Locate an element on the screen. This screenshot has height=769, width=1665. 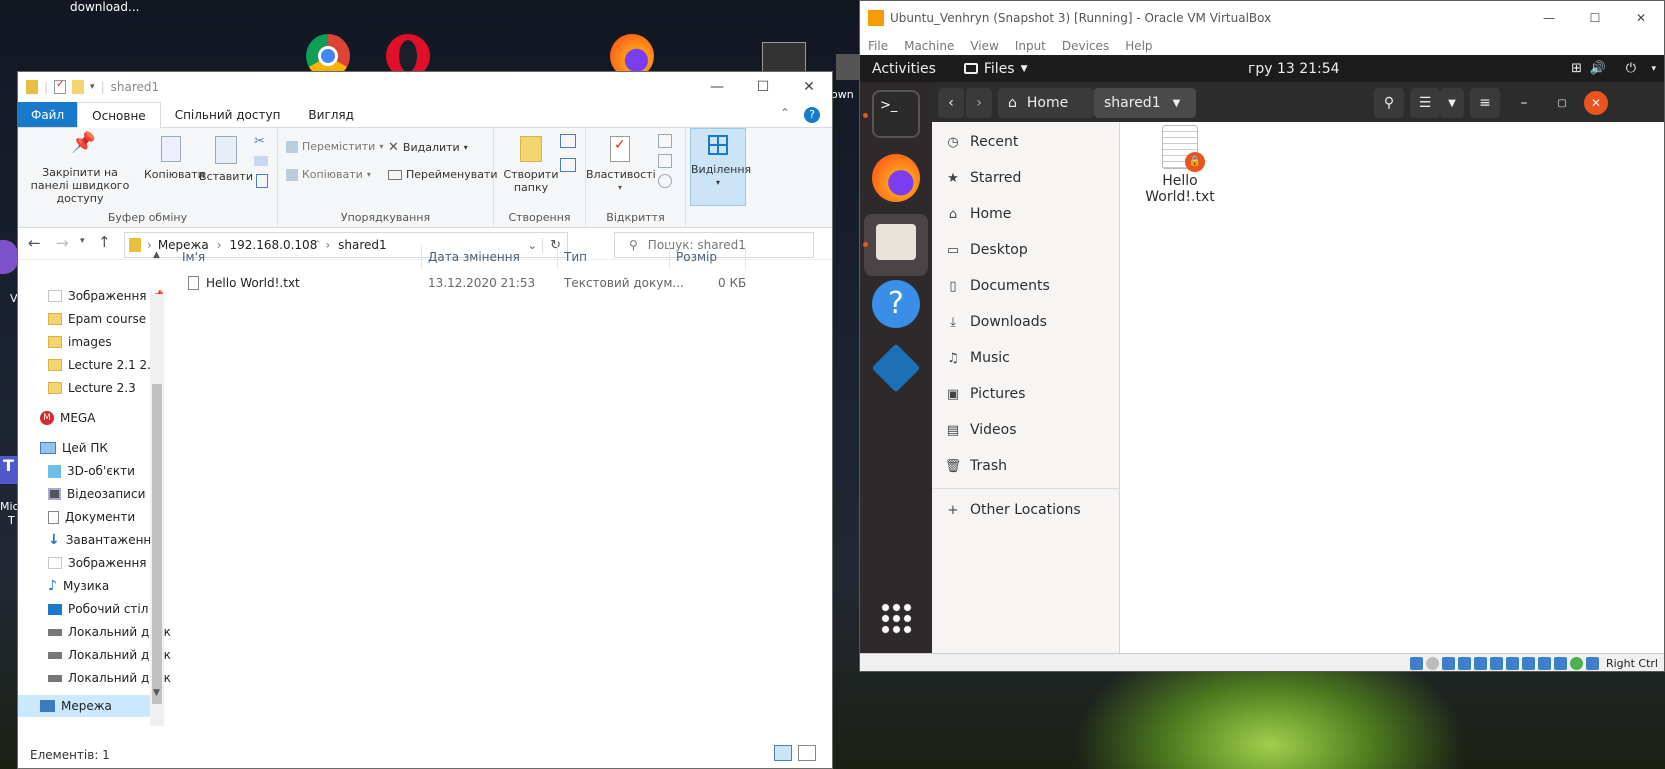
path-shared1-button: shared1 ▼ is located at coordinates (1145, 103).